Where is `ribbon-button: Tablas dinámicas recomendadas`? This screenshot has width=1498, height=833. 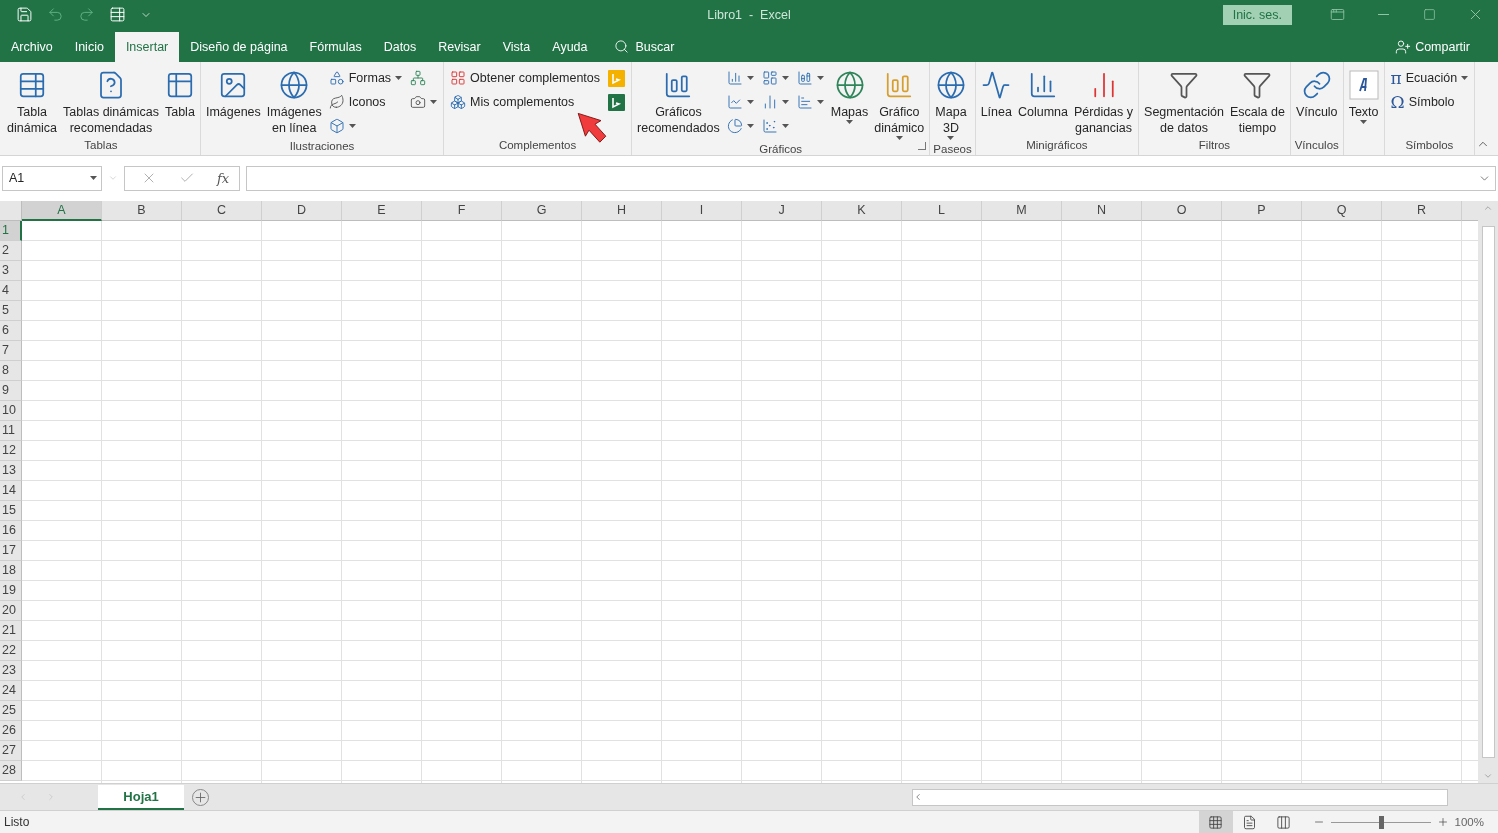
ribbon-button: Tablas dinámicas recomendadas is located at coordinates (111, 100).